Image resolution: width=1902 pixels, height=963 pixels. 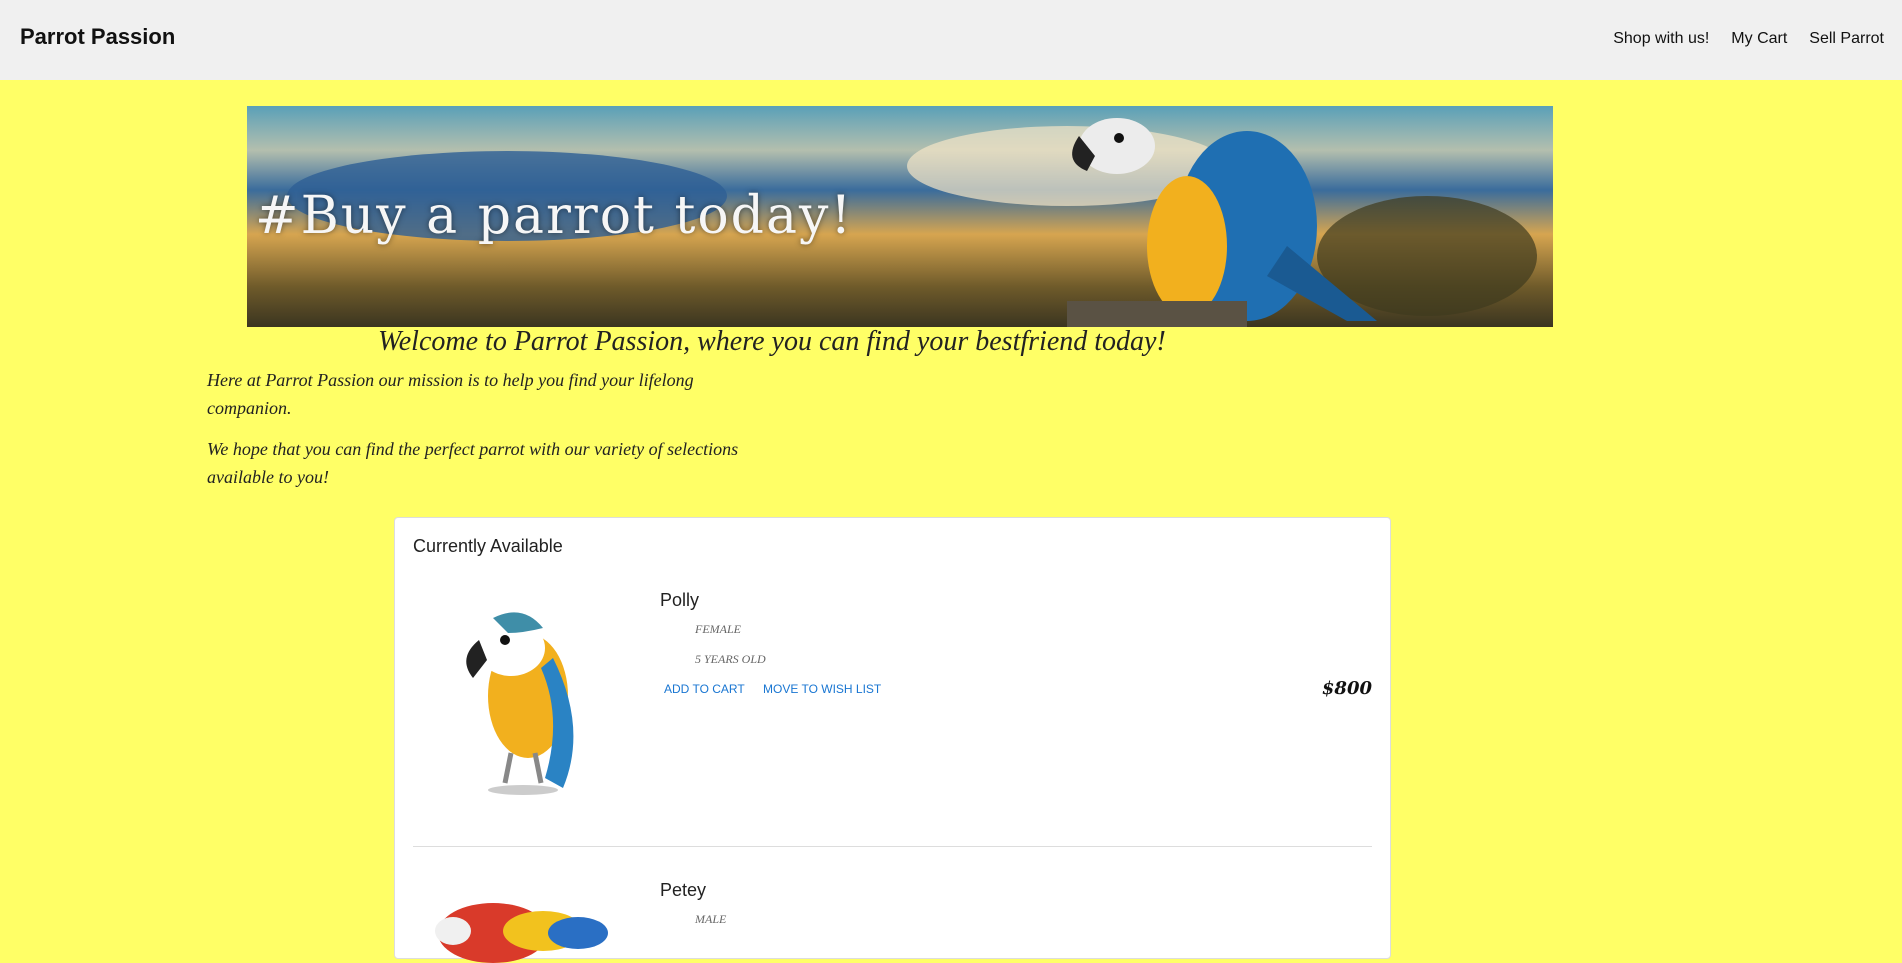 I want to click on parrot-image-polly, so click(x=520, y=693).